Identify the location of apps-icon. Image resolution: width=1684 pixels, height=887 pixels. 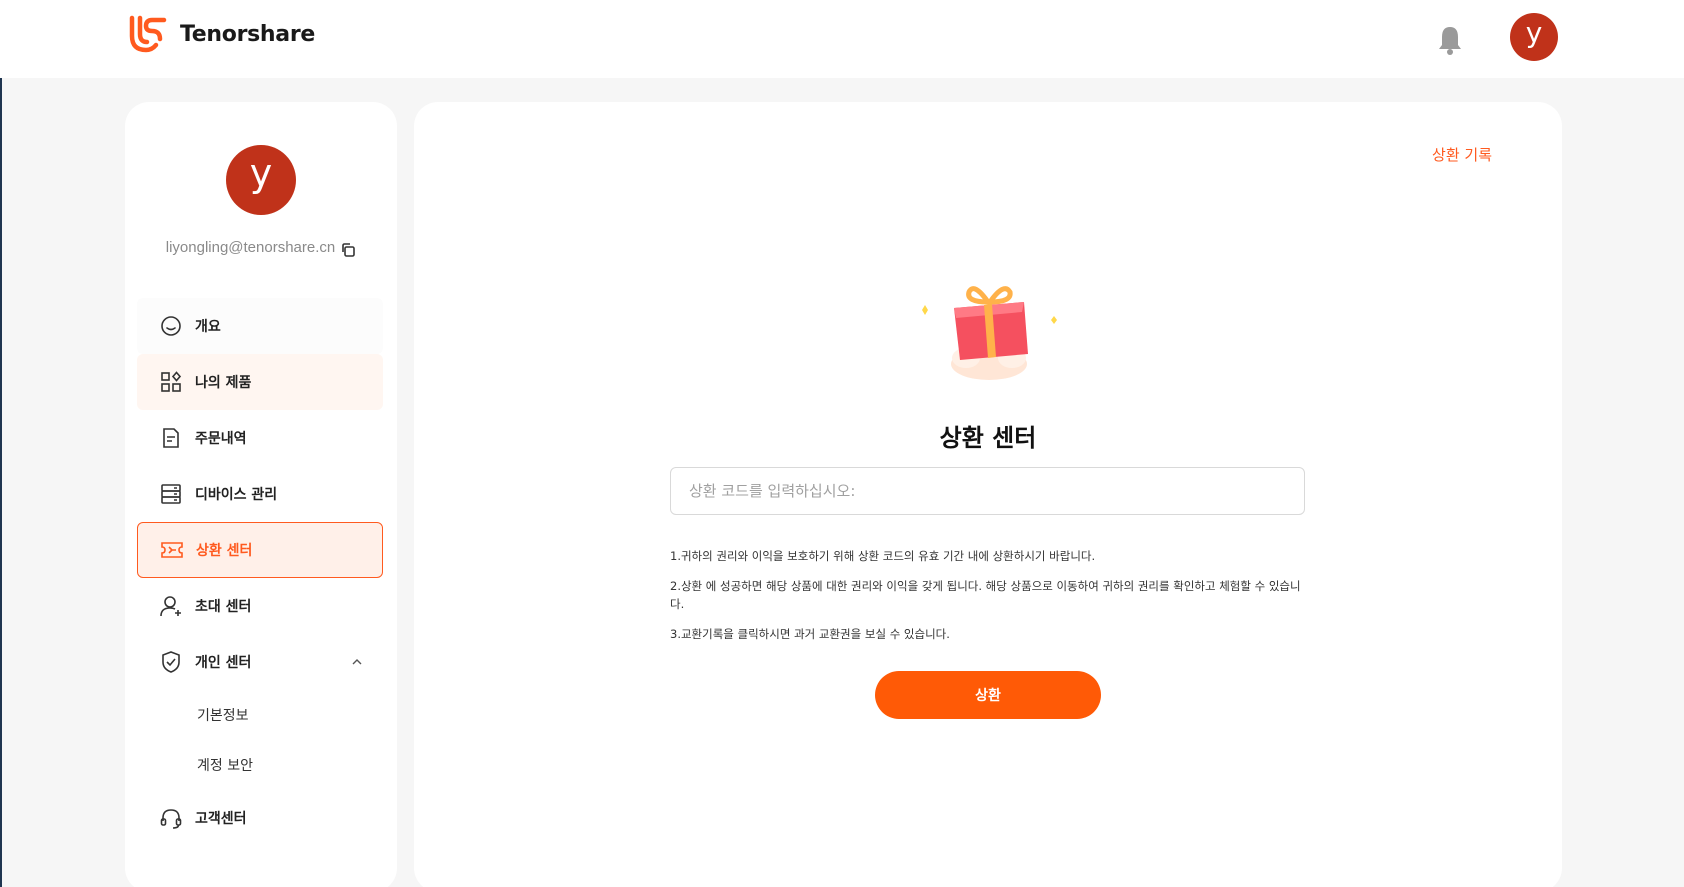
(171, 381).